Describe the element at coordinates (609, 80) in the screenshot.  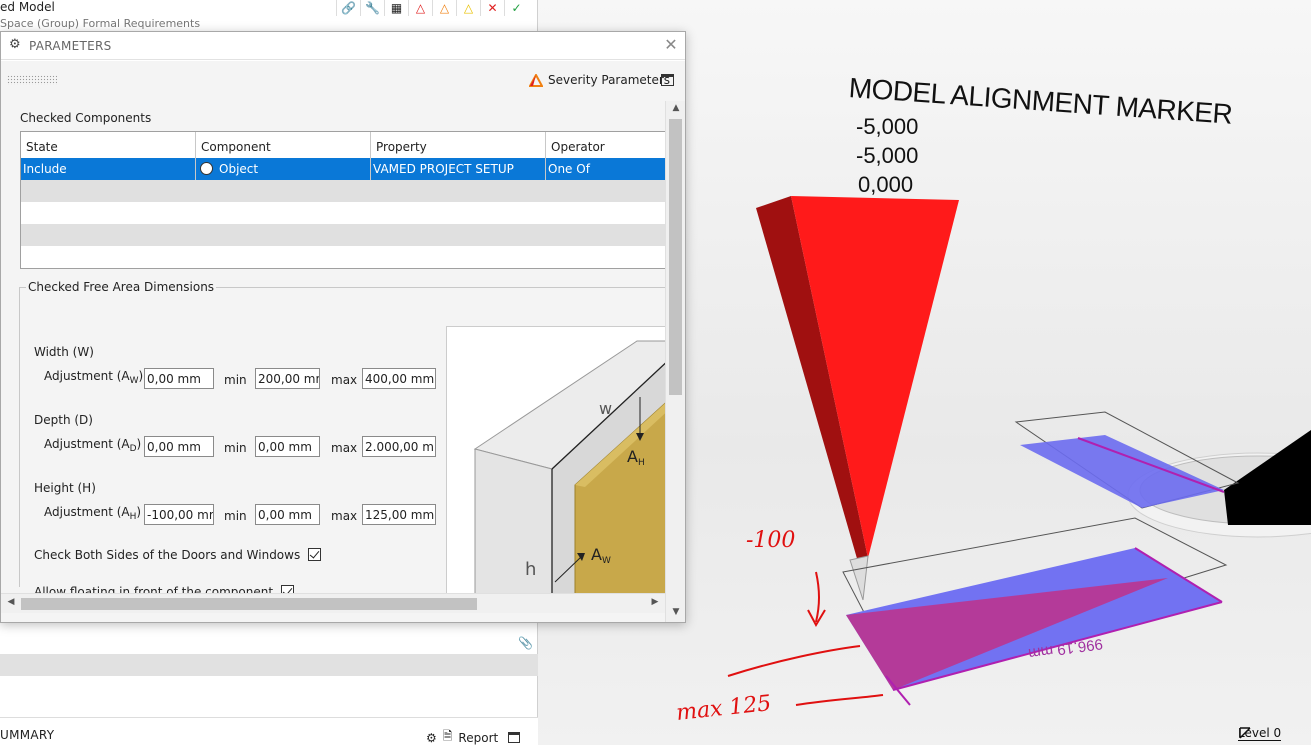
I see `severity-label: Severity Parameters` at that location.